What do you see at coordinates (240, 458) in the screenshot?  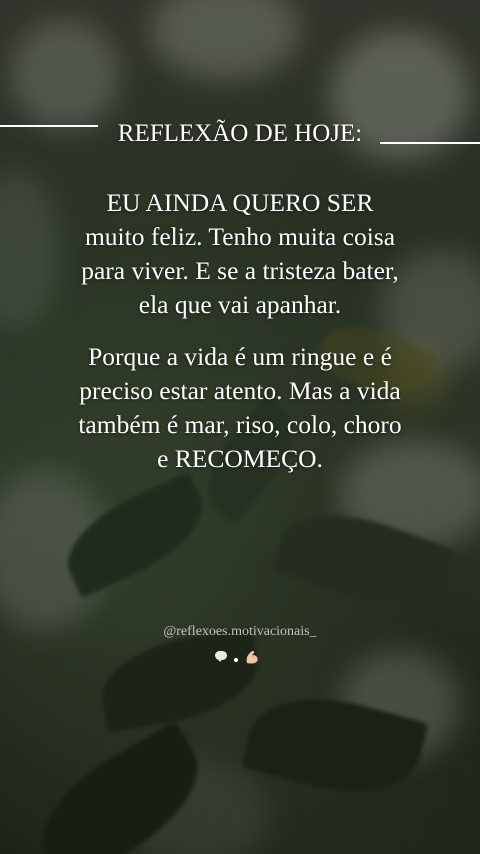 I see `quote-line: e RECOMEÇO.` at bounding box center [240, 458].